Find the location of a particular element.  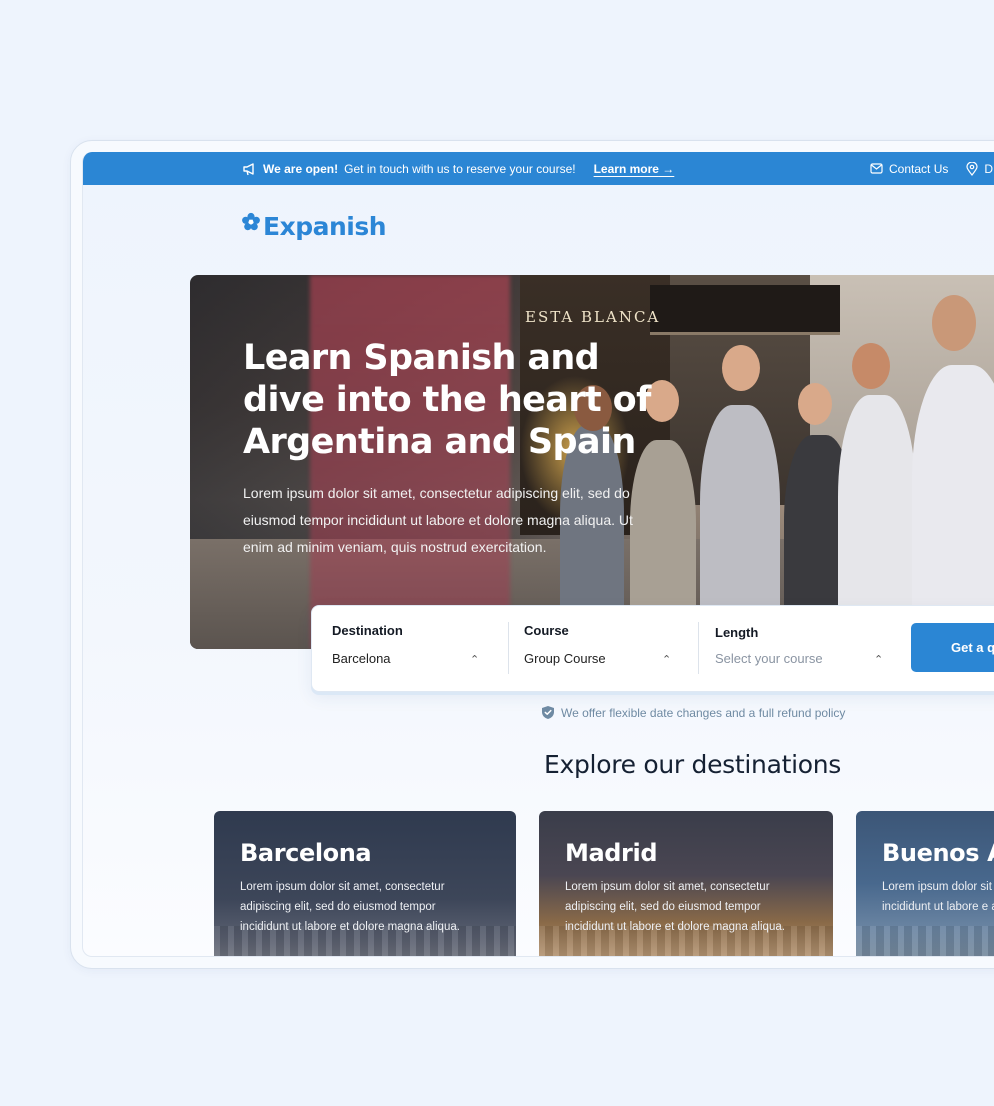

megaphone-icon is located at coordinates (248, 168).